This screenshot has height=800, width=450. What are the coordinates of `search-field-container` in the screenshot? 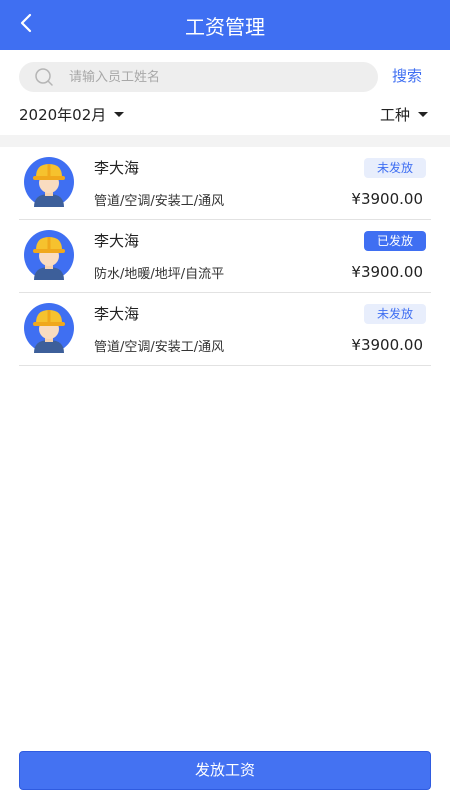 It's located at (198, 77).